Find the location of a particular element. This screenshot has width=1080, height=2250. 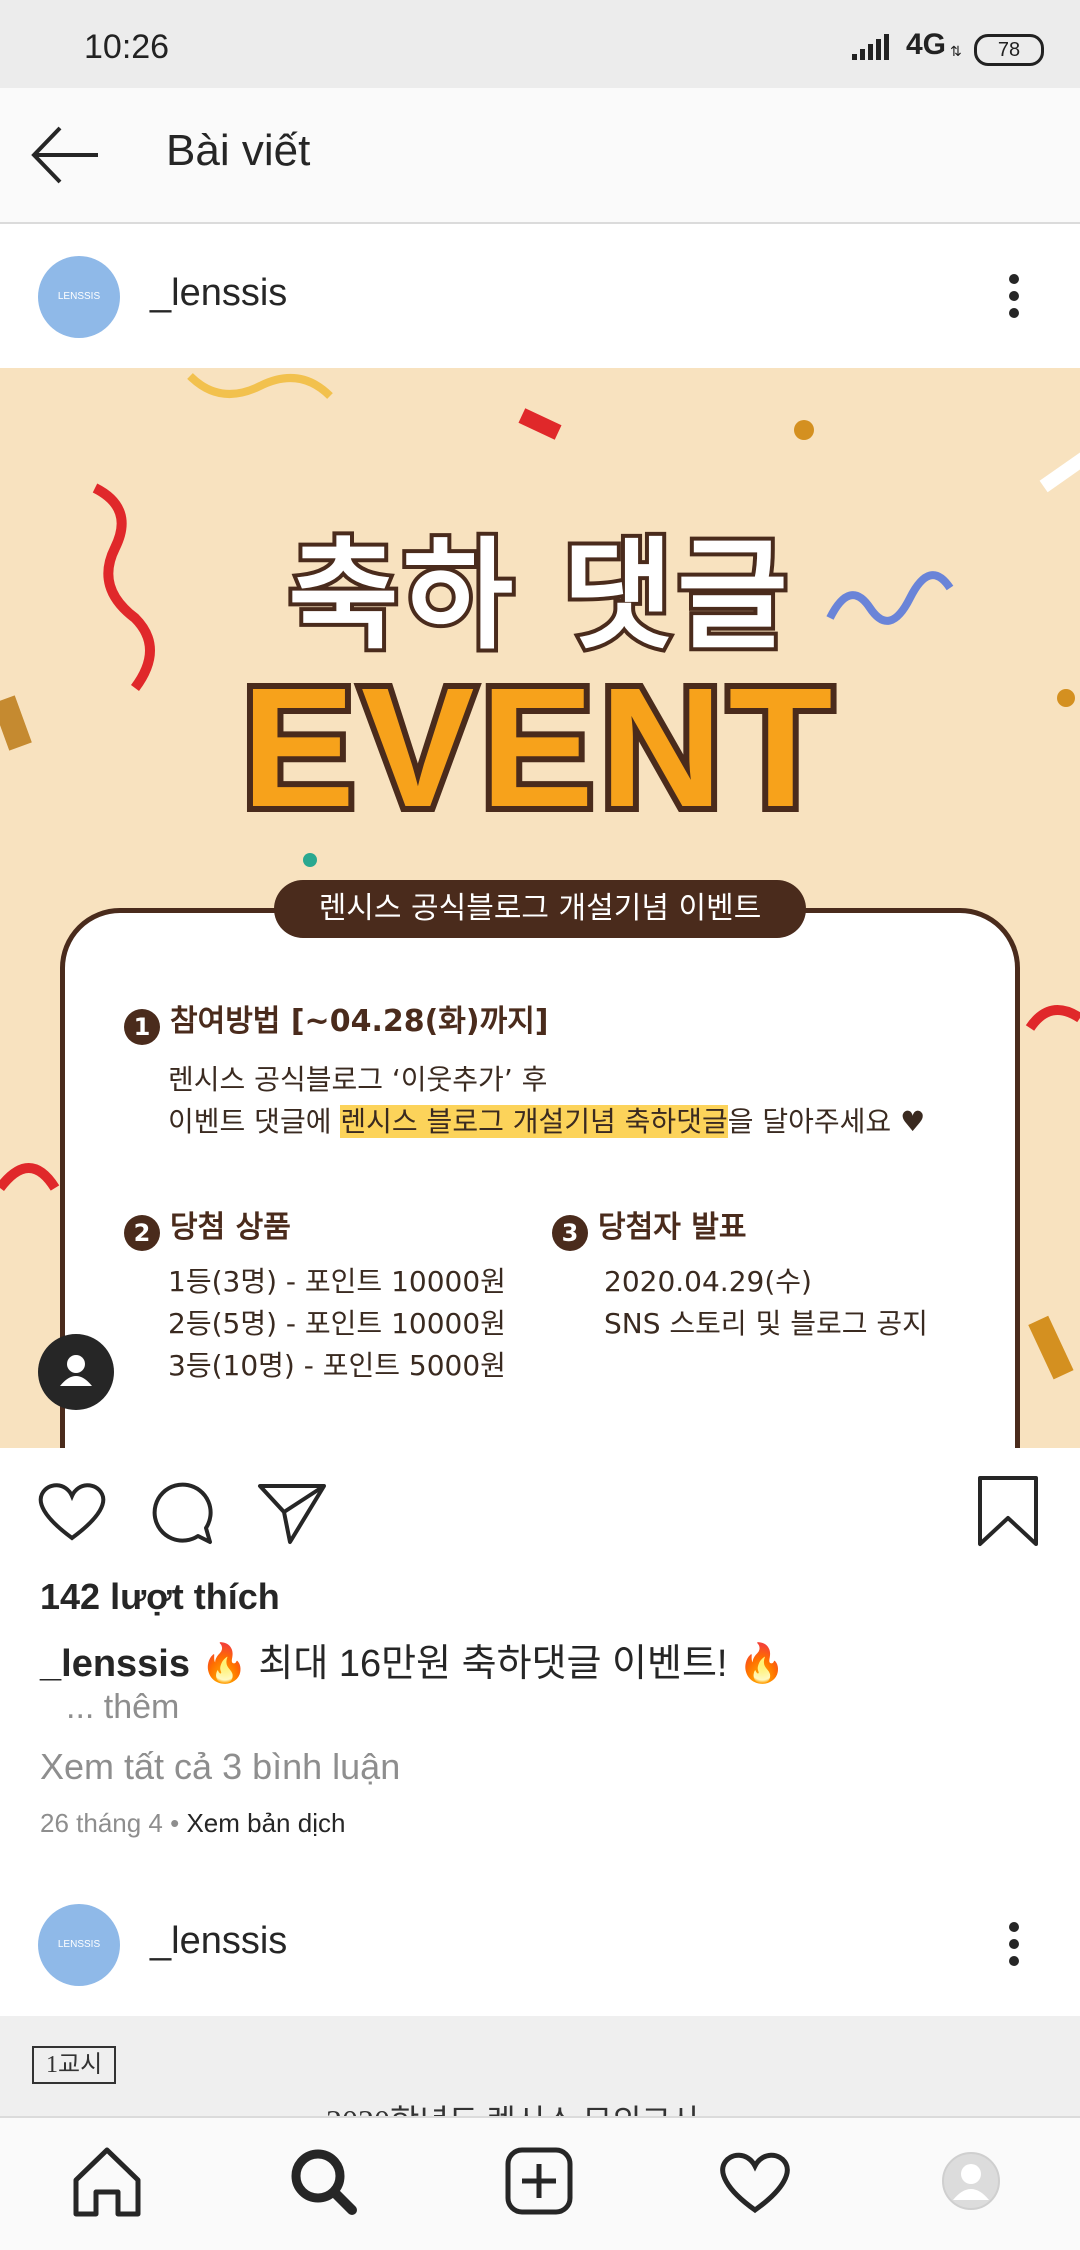

add-post-icon is located at coordinates (539, 2181).